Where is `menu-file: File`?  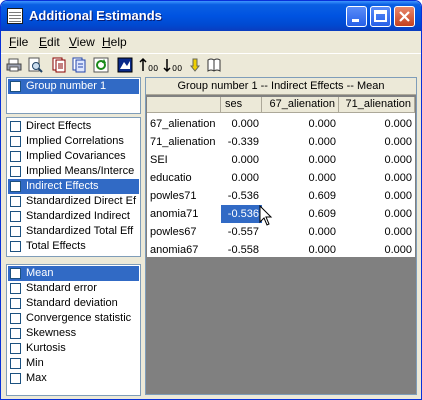
menu-file: File is located at coordinates (18, 42).